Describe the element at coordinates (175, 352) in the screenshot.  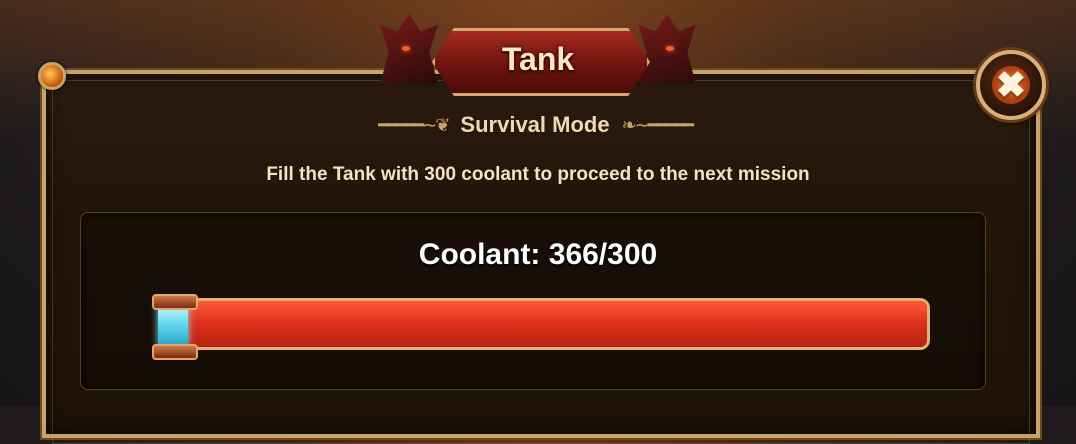
I see `vial-cap-bottom` at that location.